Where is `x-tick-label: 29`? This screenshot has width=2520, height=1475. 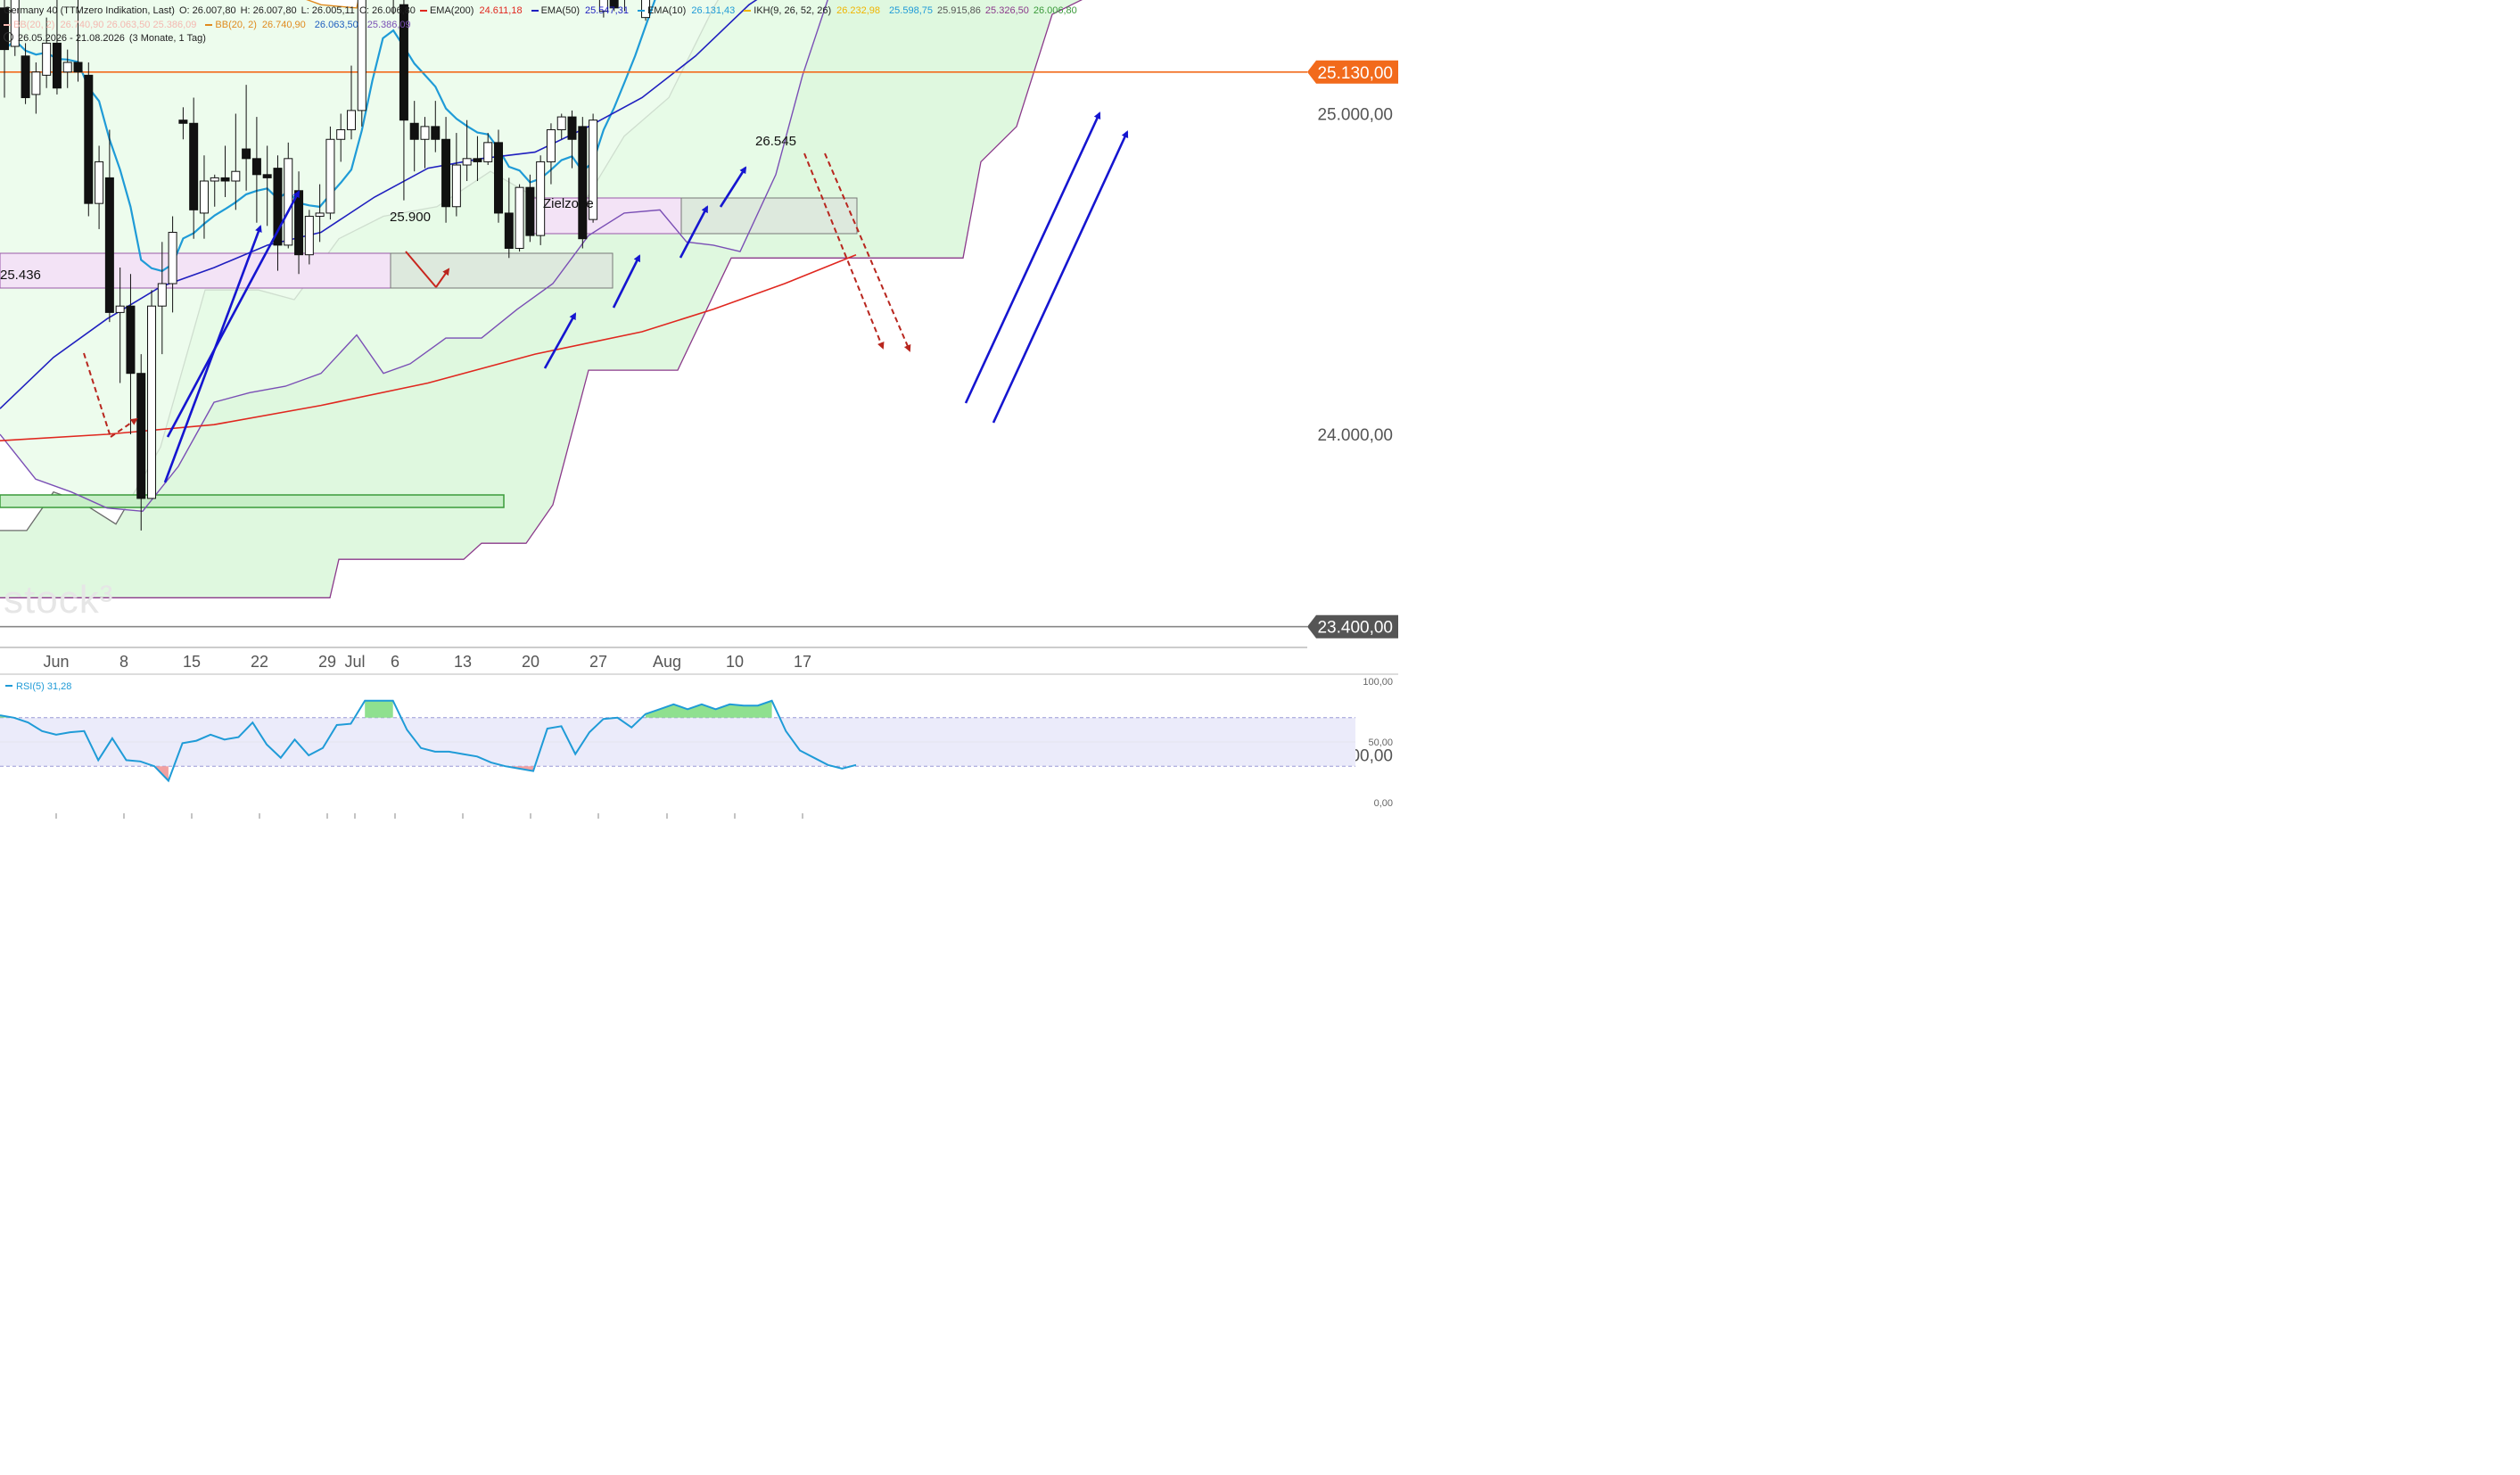
x-tick-label: 29 is located at coordinates (327, 662).